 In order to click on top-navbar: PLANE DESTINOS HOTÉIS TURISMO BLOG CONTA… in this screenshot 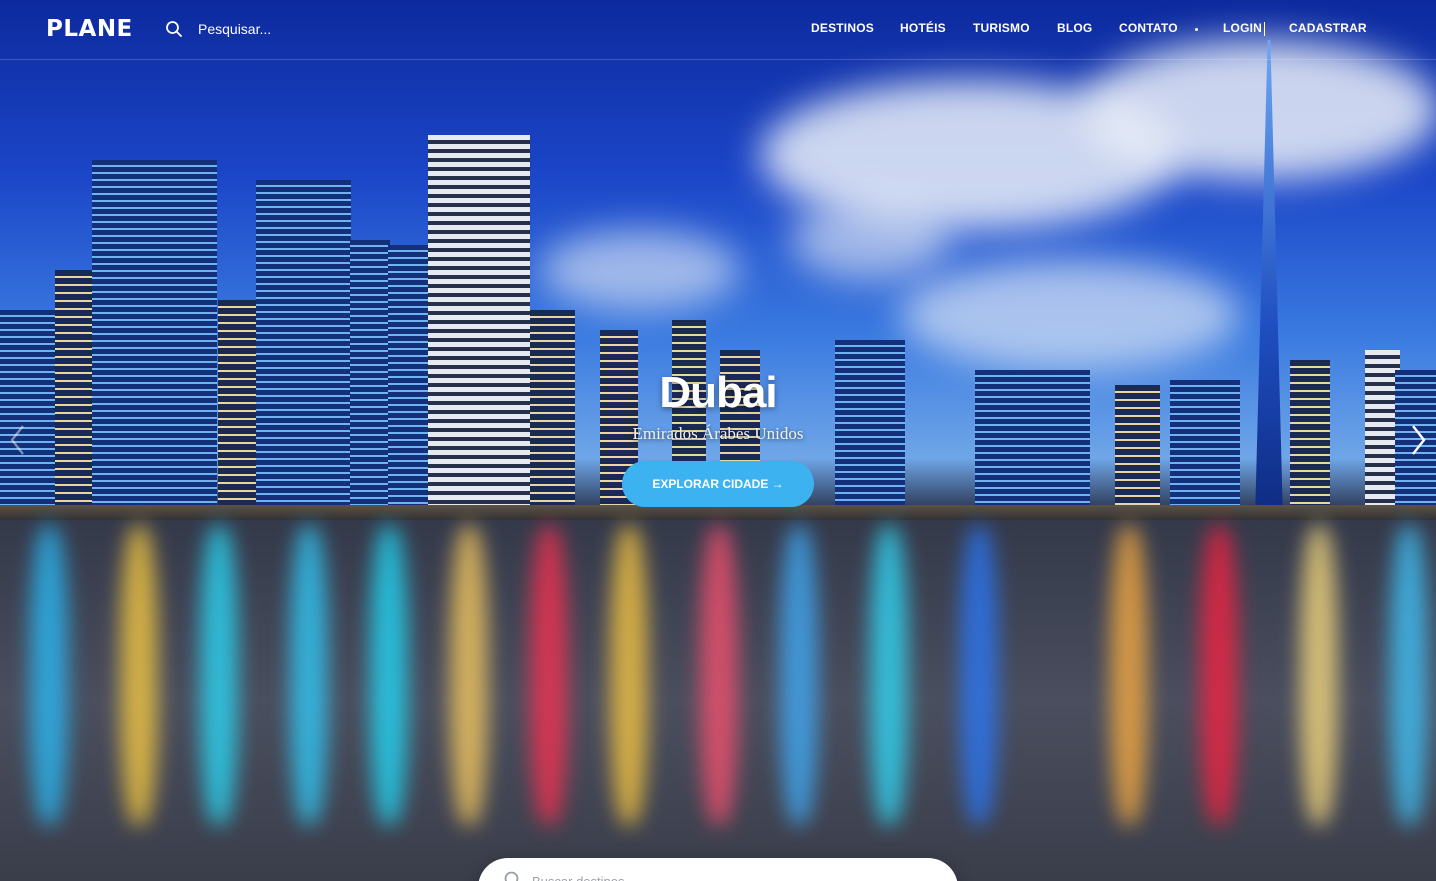, I will do `click(718, 30)`.